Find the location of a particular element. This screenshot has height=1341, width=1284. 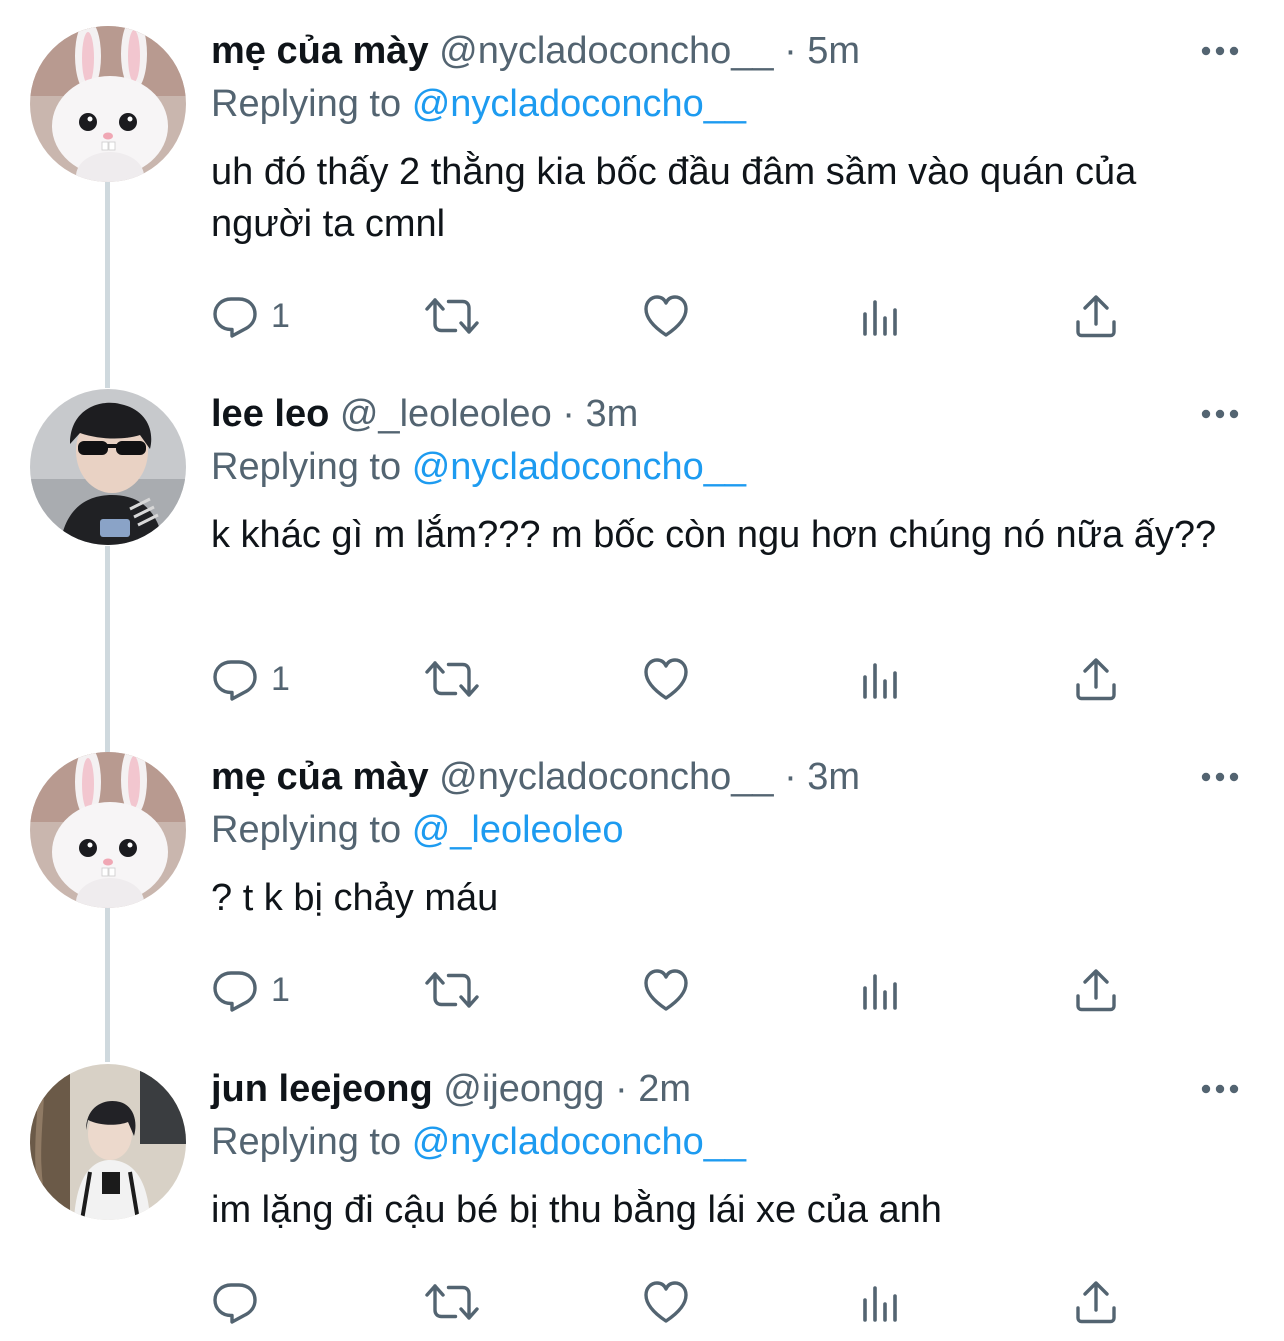

replying-to: Replying to @_leoleoleo is located at coordinates (417, 830).